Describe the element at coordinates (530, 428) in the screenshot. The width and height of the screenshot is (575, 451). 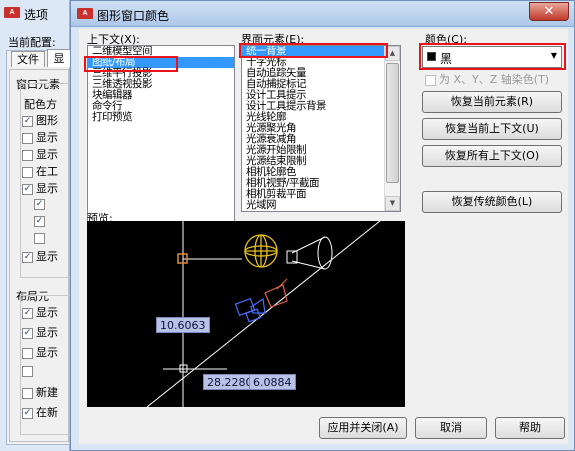
I see `help-button: 帮助` at that location.